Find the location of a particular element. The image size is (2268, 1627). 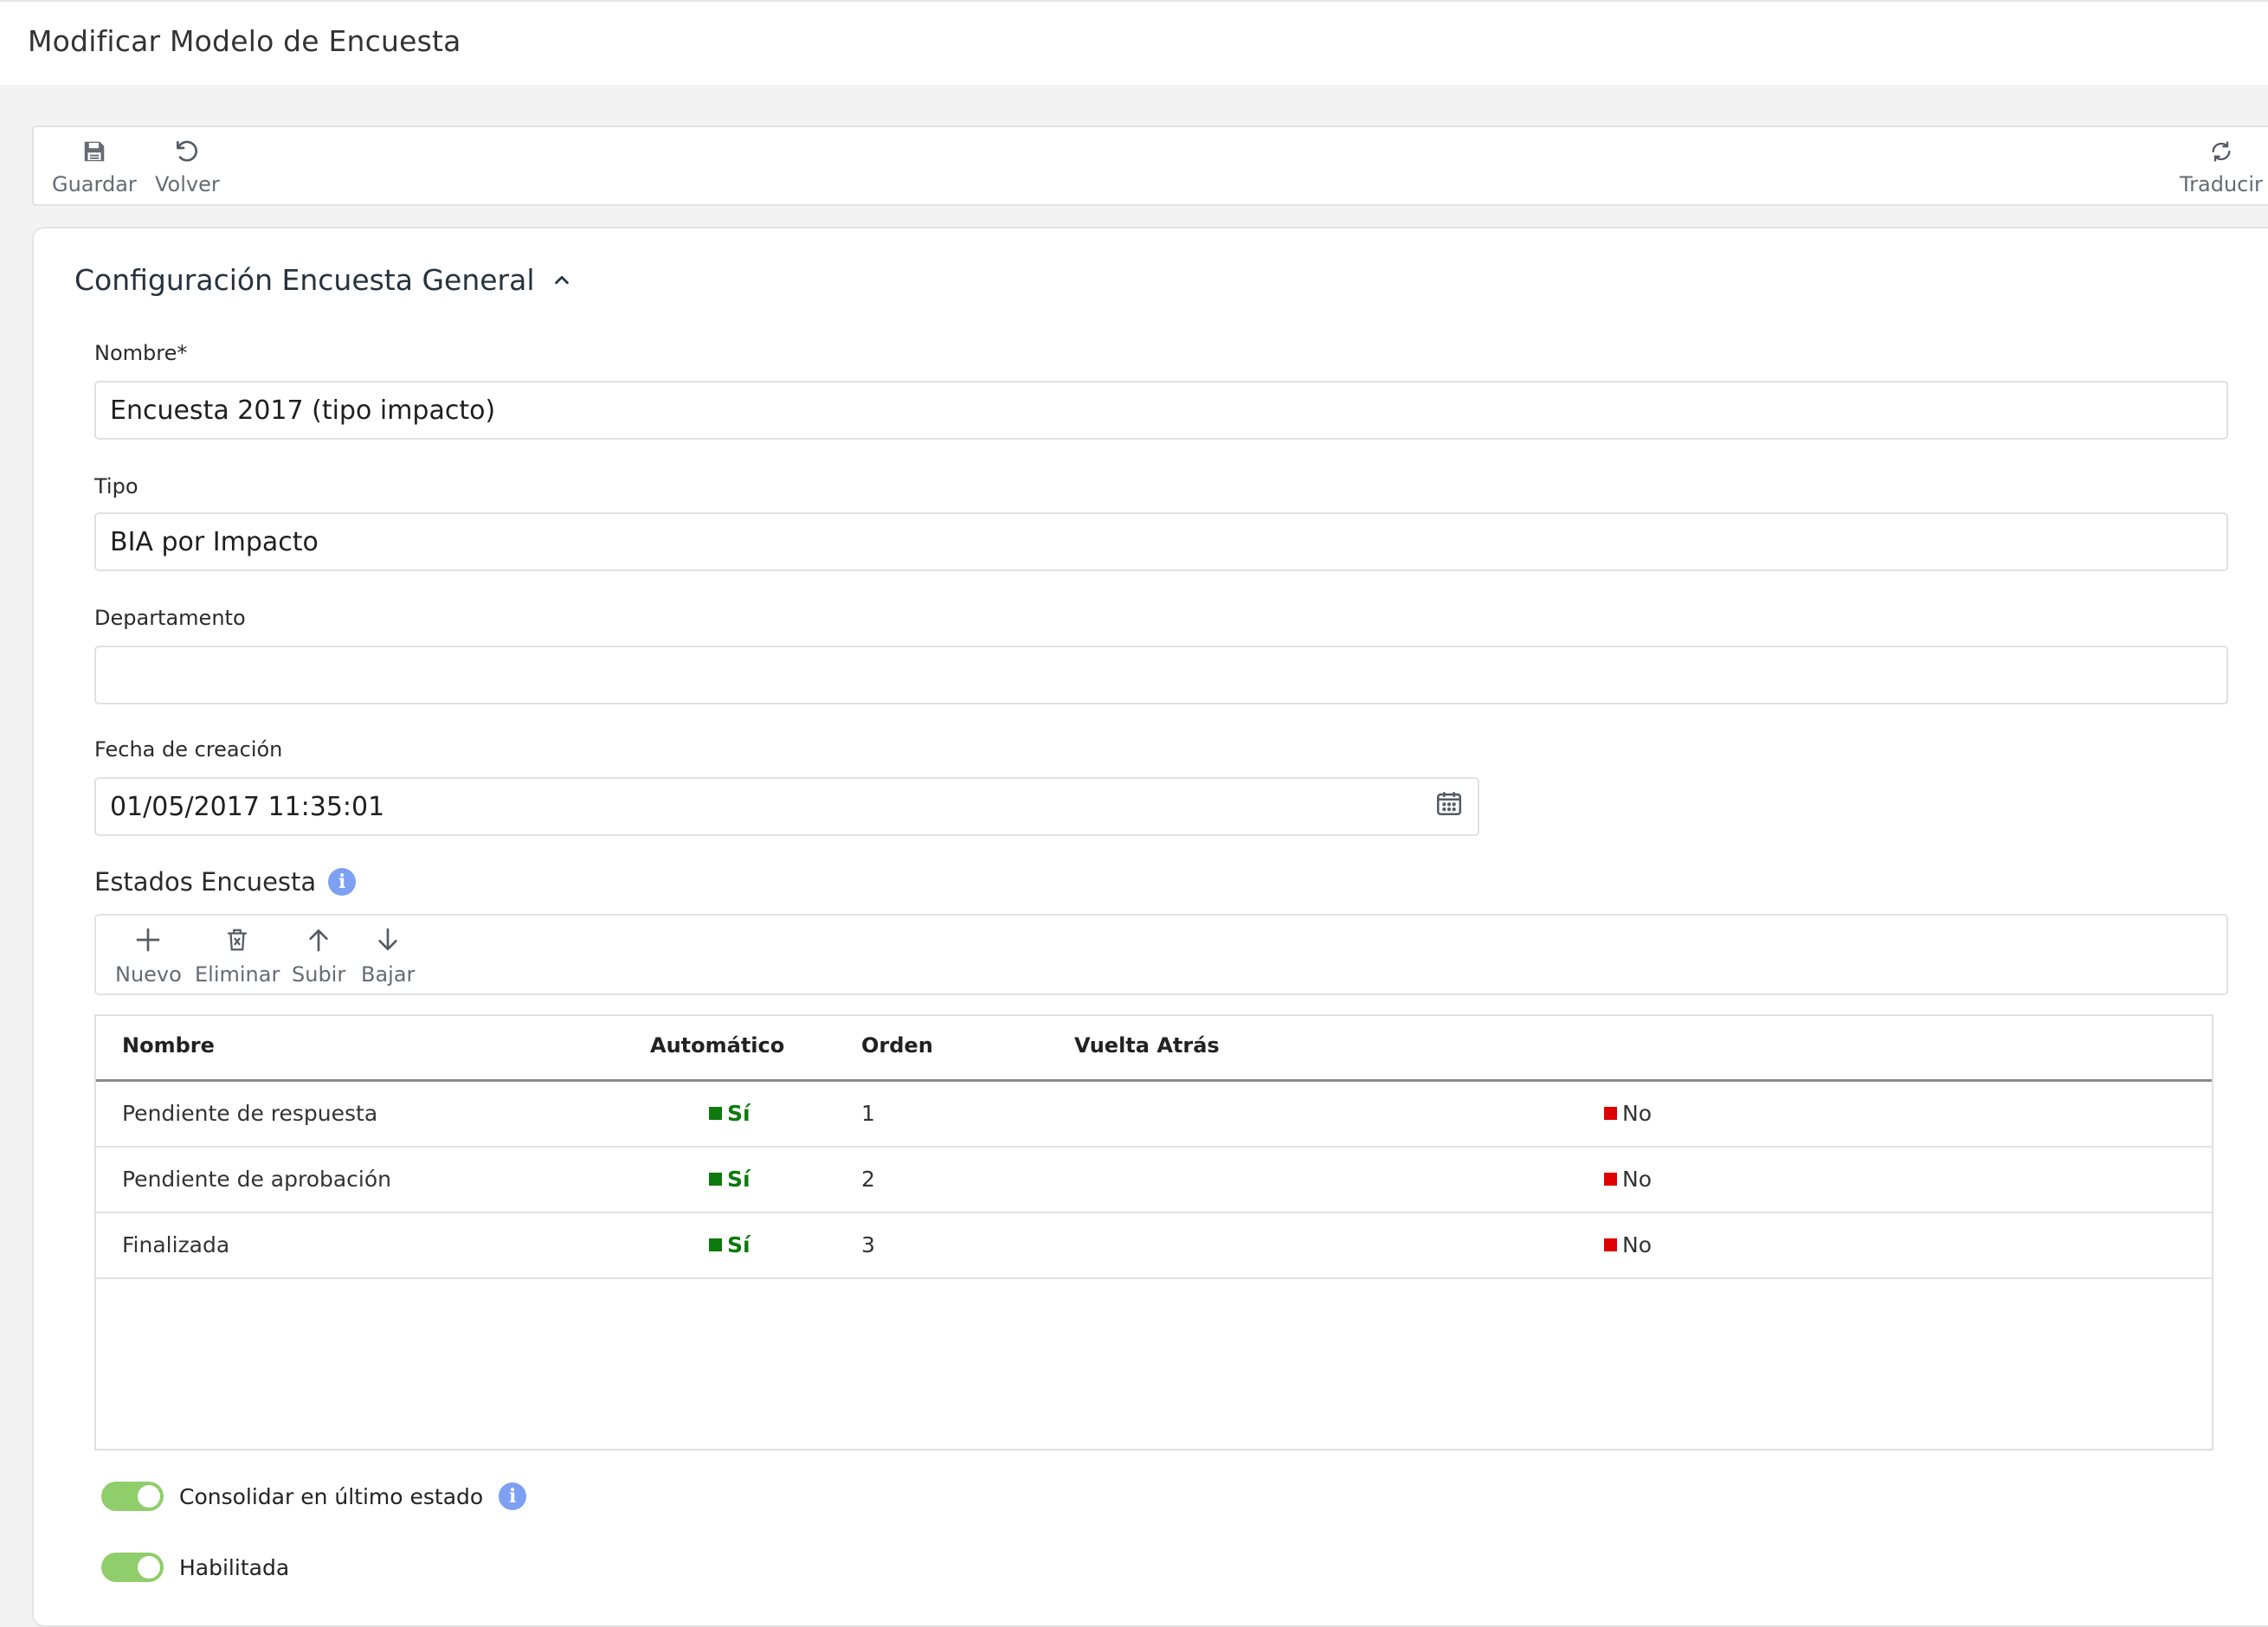

trash-icon is located at coordinates (238, 940).